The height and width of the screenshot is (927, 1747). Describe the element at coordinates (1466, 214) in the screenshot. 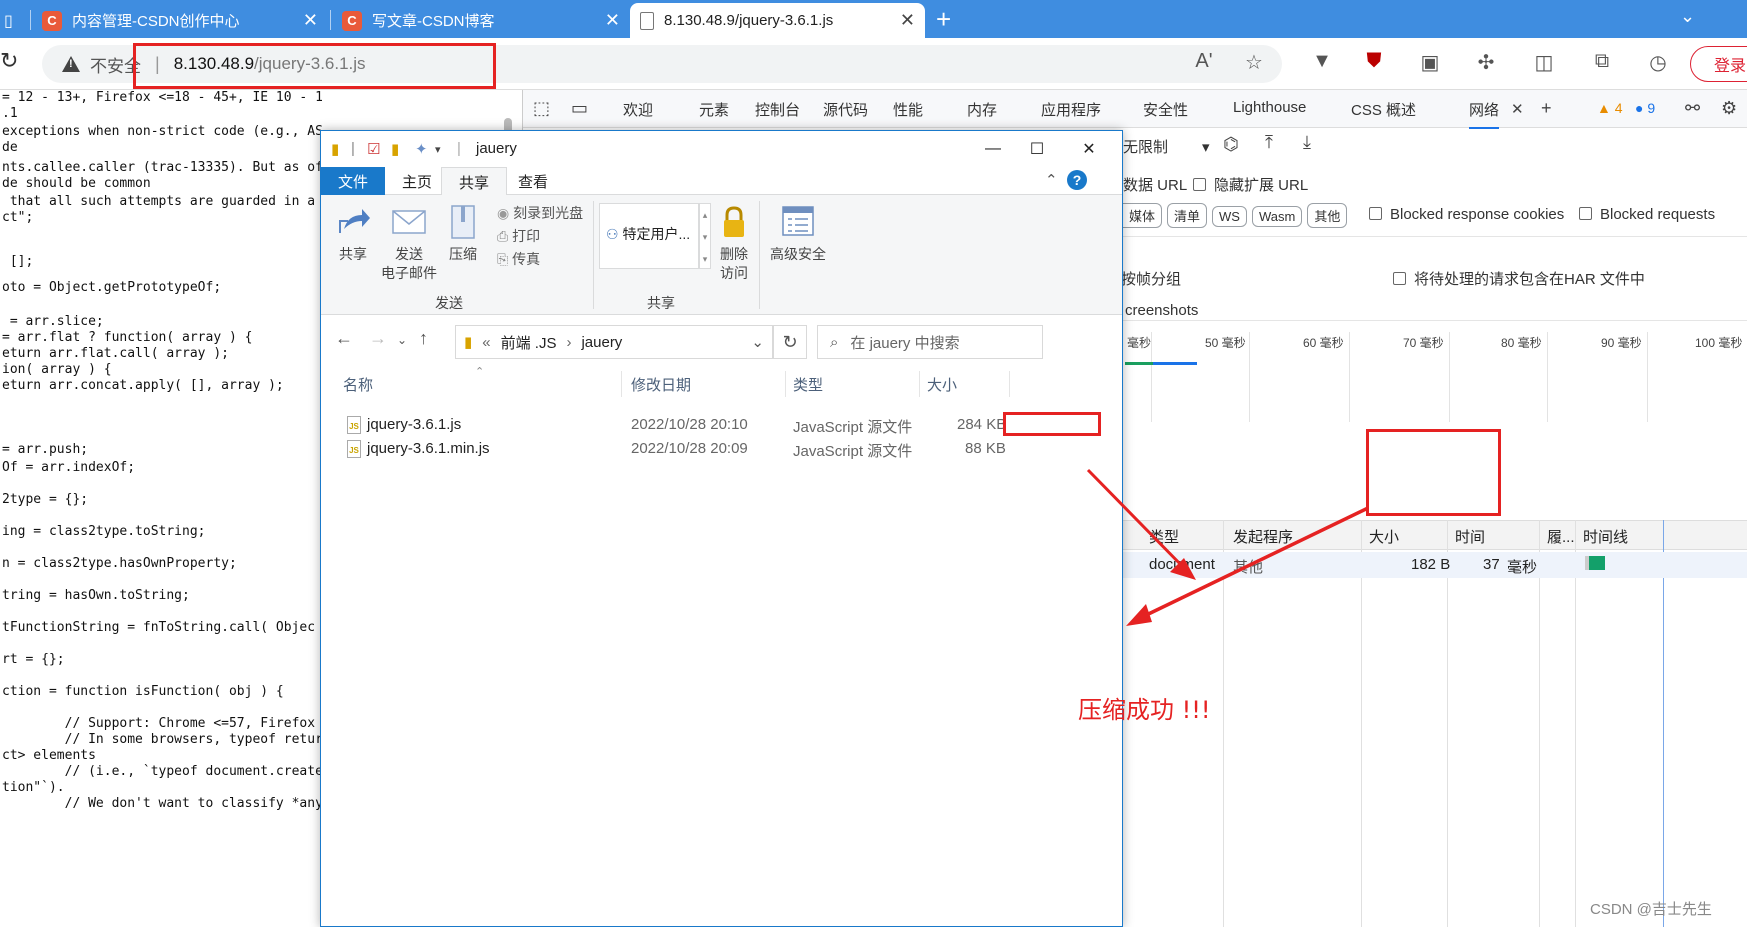

I see `blocked-cookies-filter: Blocked response cookies` at that location.